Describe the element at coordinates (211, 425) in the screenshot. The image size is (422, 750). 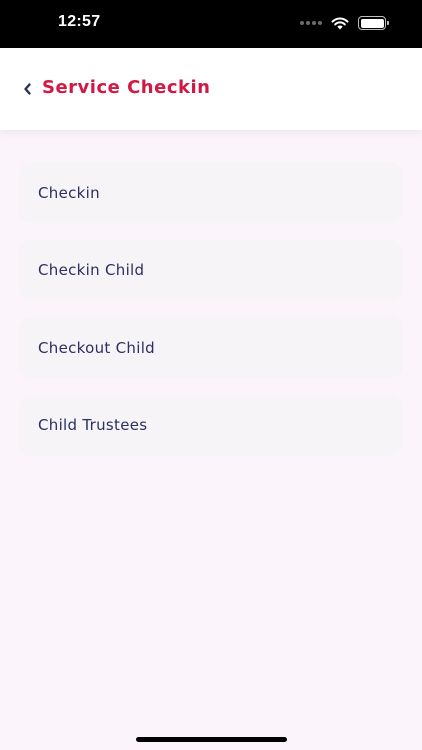
I see `menu-item-child-trustees: Child Trustees` at that location.